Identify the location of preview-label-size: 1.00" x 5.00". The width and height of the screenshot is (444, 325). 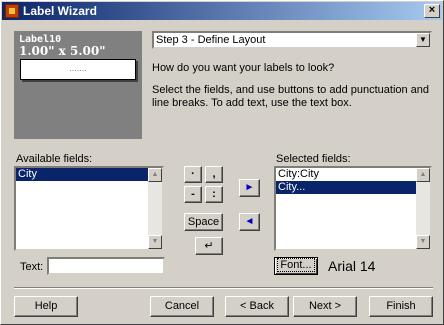
(62, 51).